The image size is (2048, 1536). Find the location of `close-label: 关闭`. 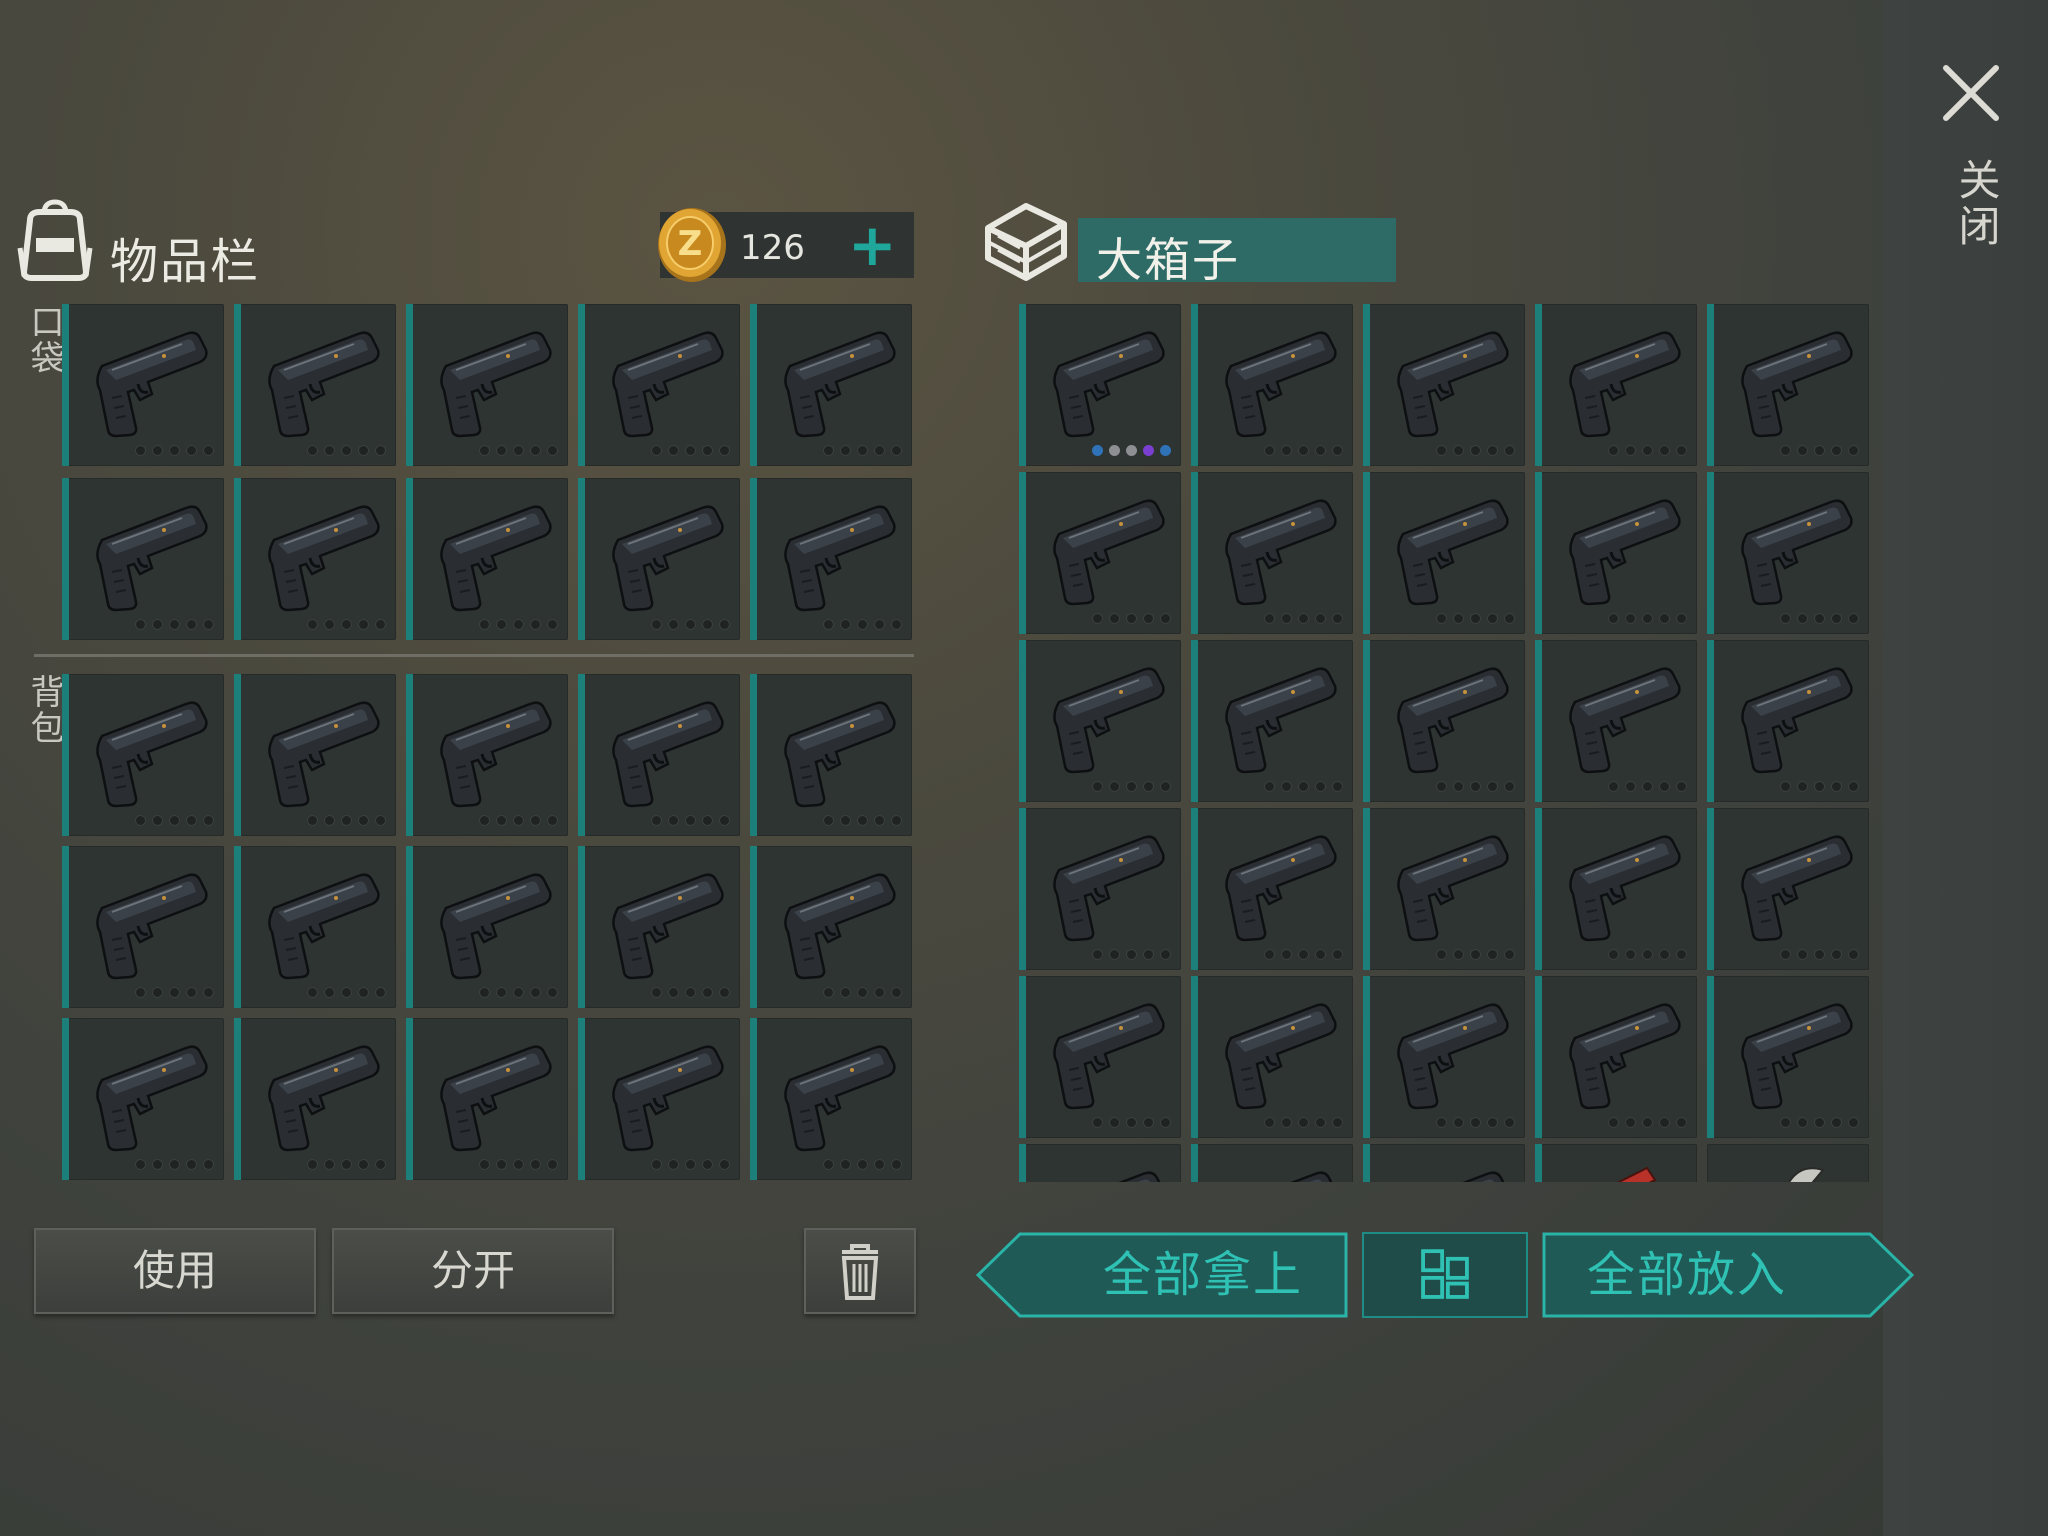

close-label: 关闭 is located at coordinates (1976, 204).